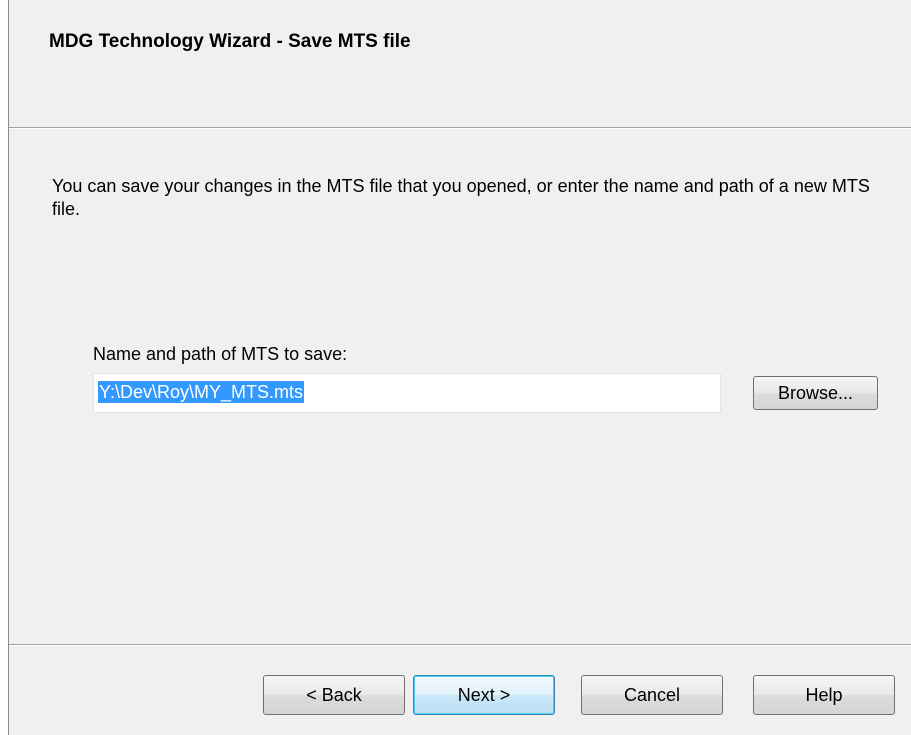 This screenshot has width=911, height=735. I want to click on path-field-label: Name and path of MTS to save:, so click(220, 354).